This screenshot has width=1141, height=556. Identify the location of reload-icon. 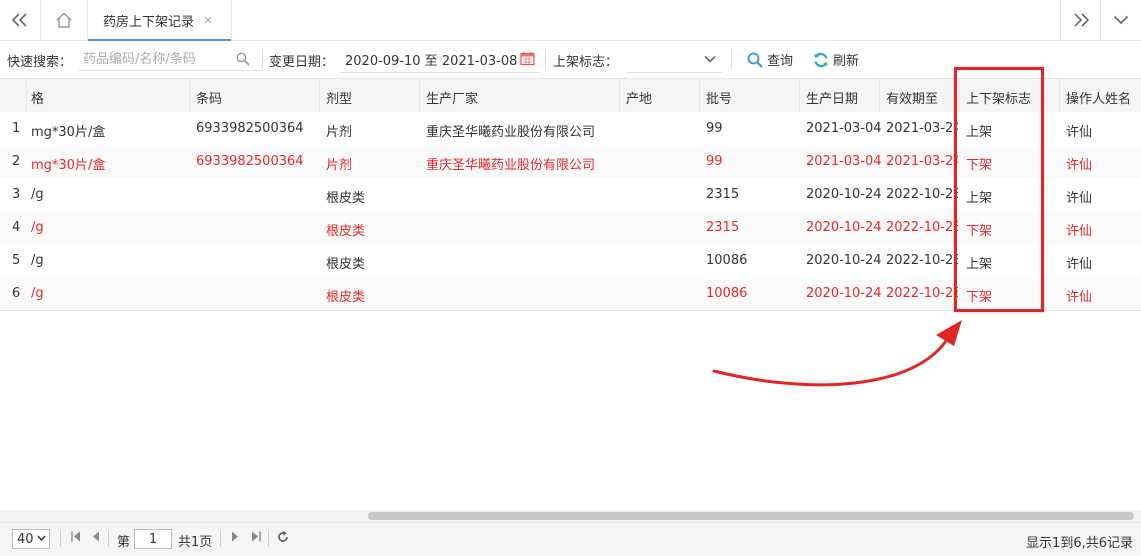
(283, 538).